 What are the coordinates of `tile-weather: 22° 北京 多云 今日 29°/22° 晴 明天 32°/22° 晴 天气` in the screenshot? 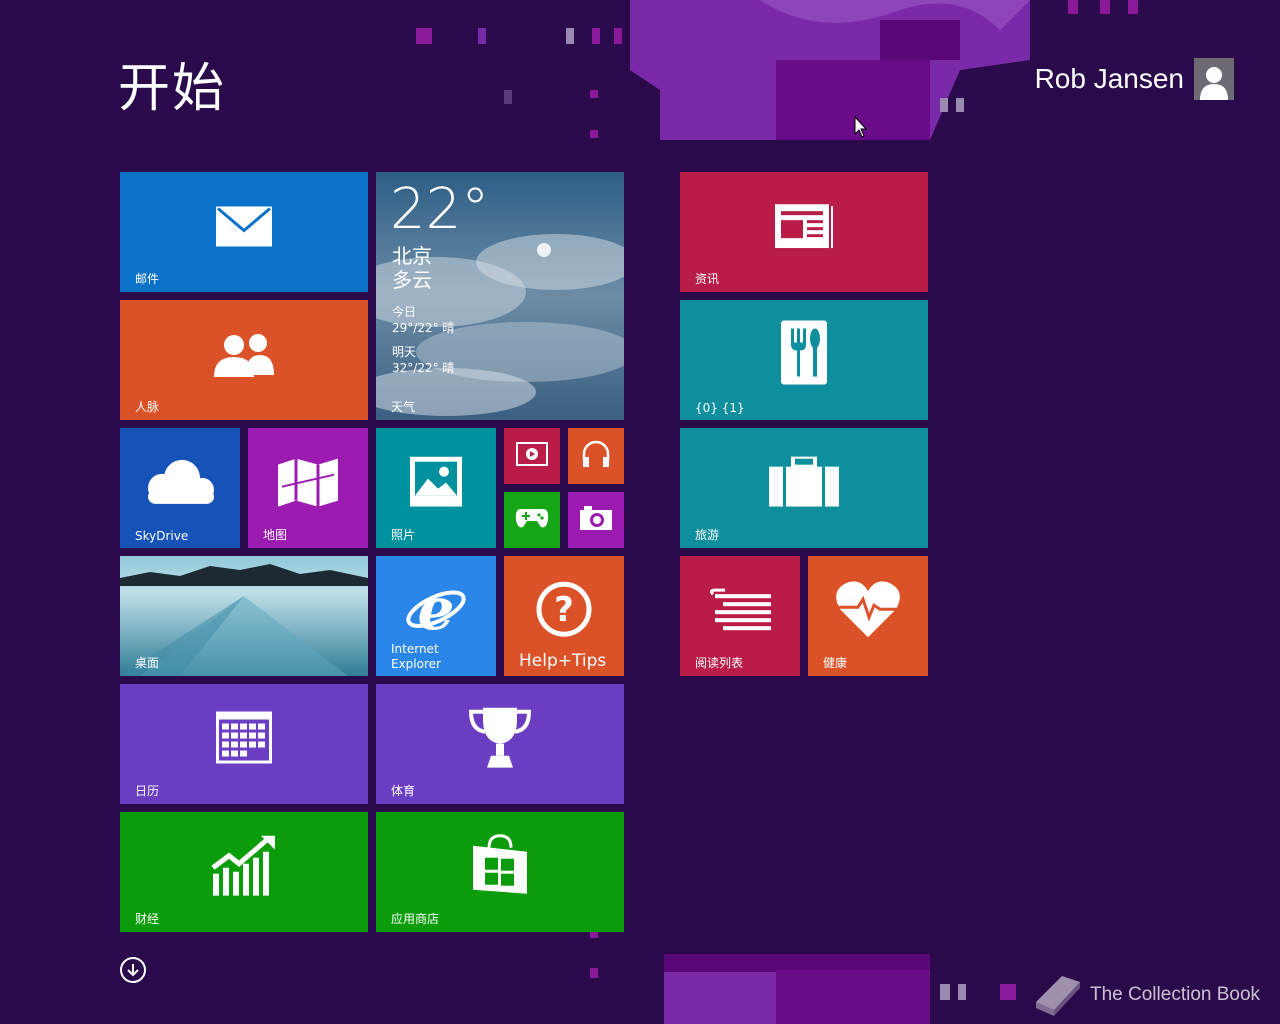 It's located at (500, 296).